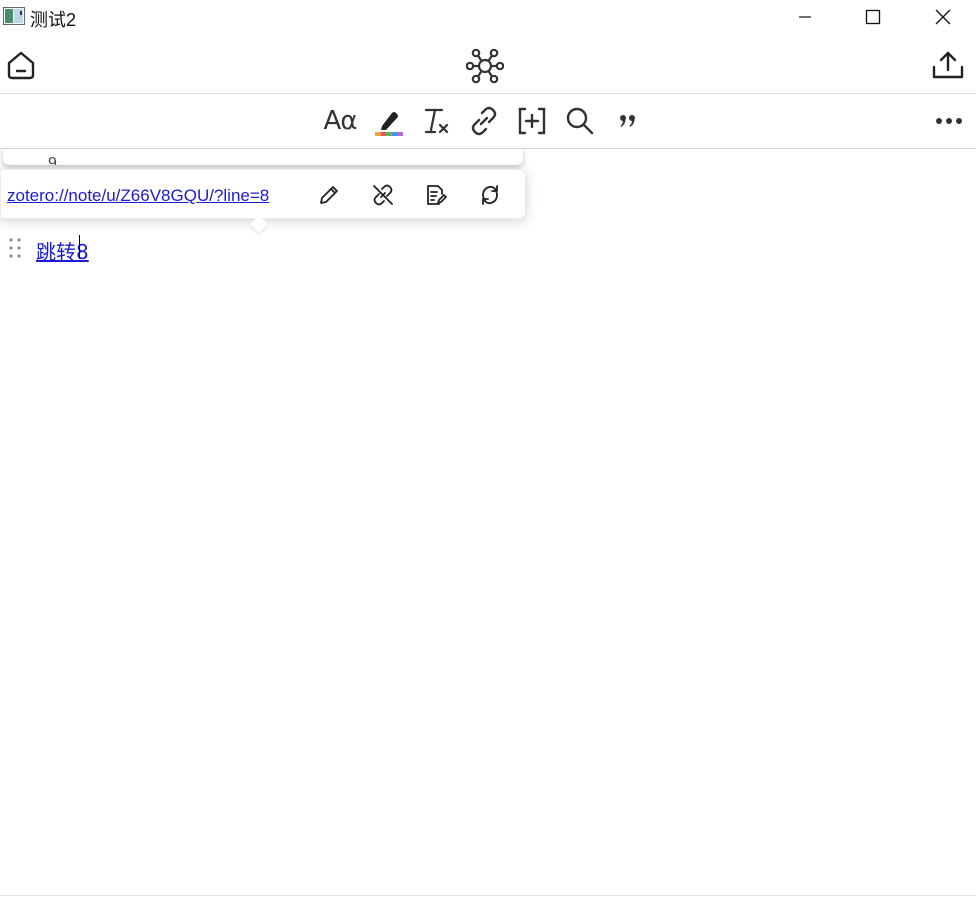 The image size is (976, 899). I want to click on bottom-divider, so click(488, 895).